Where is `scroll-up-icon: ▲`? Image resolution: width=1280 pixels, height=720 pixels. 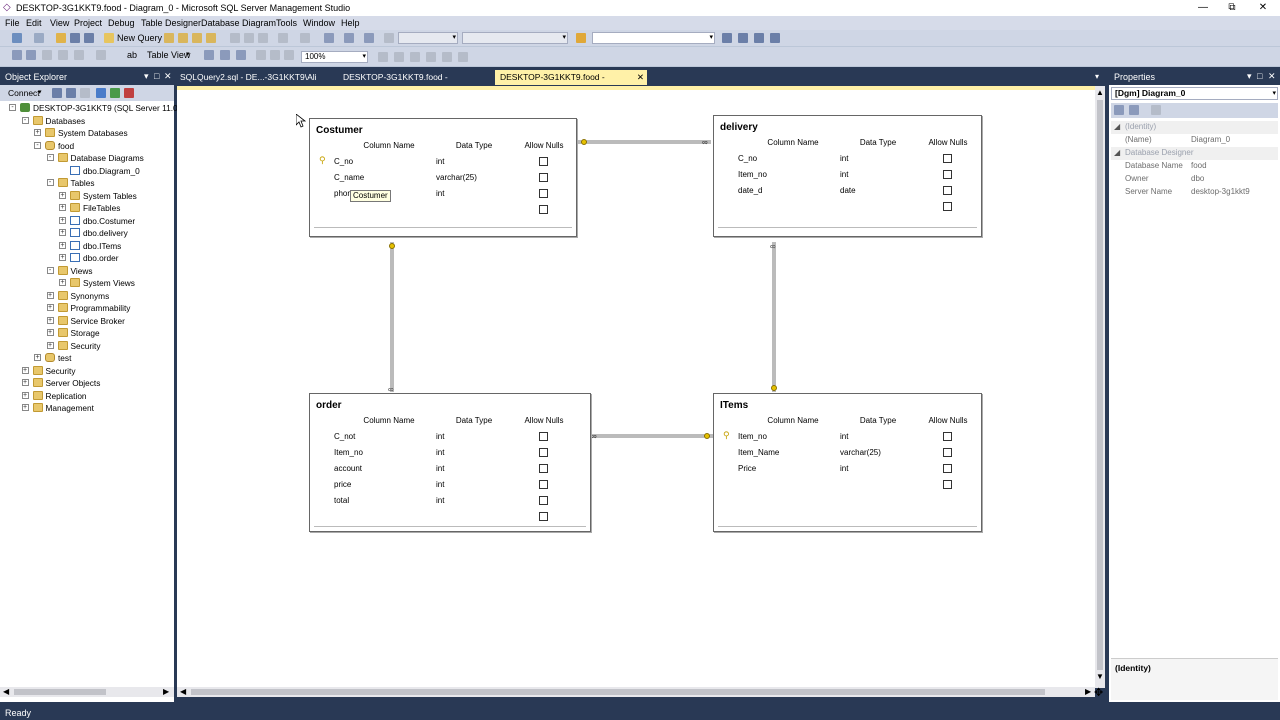 scroll-up-icon: ▲ is located at coordinates (1100, 92).